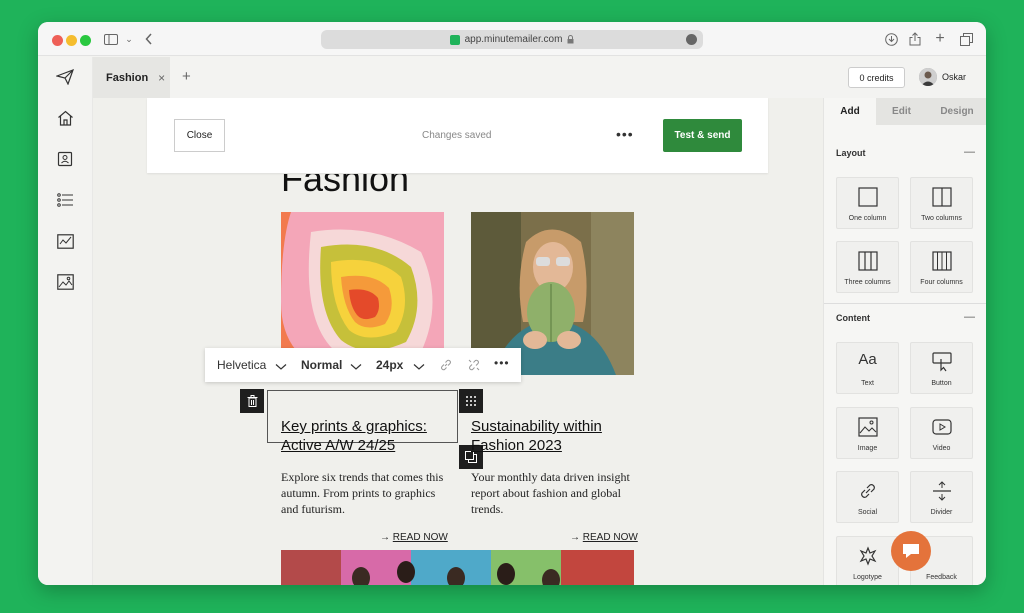  Describe the element at coordinates (954, 77) in the screenshot. I see `user-name: Oskar` at that location.